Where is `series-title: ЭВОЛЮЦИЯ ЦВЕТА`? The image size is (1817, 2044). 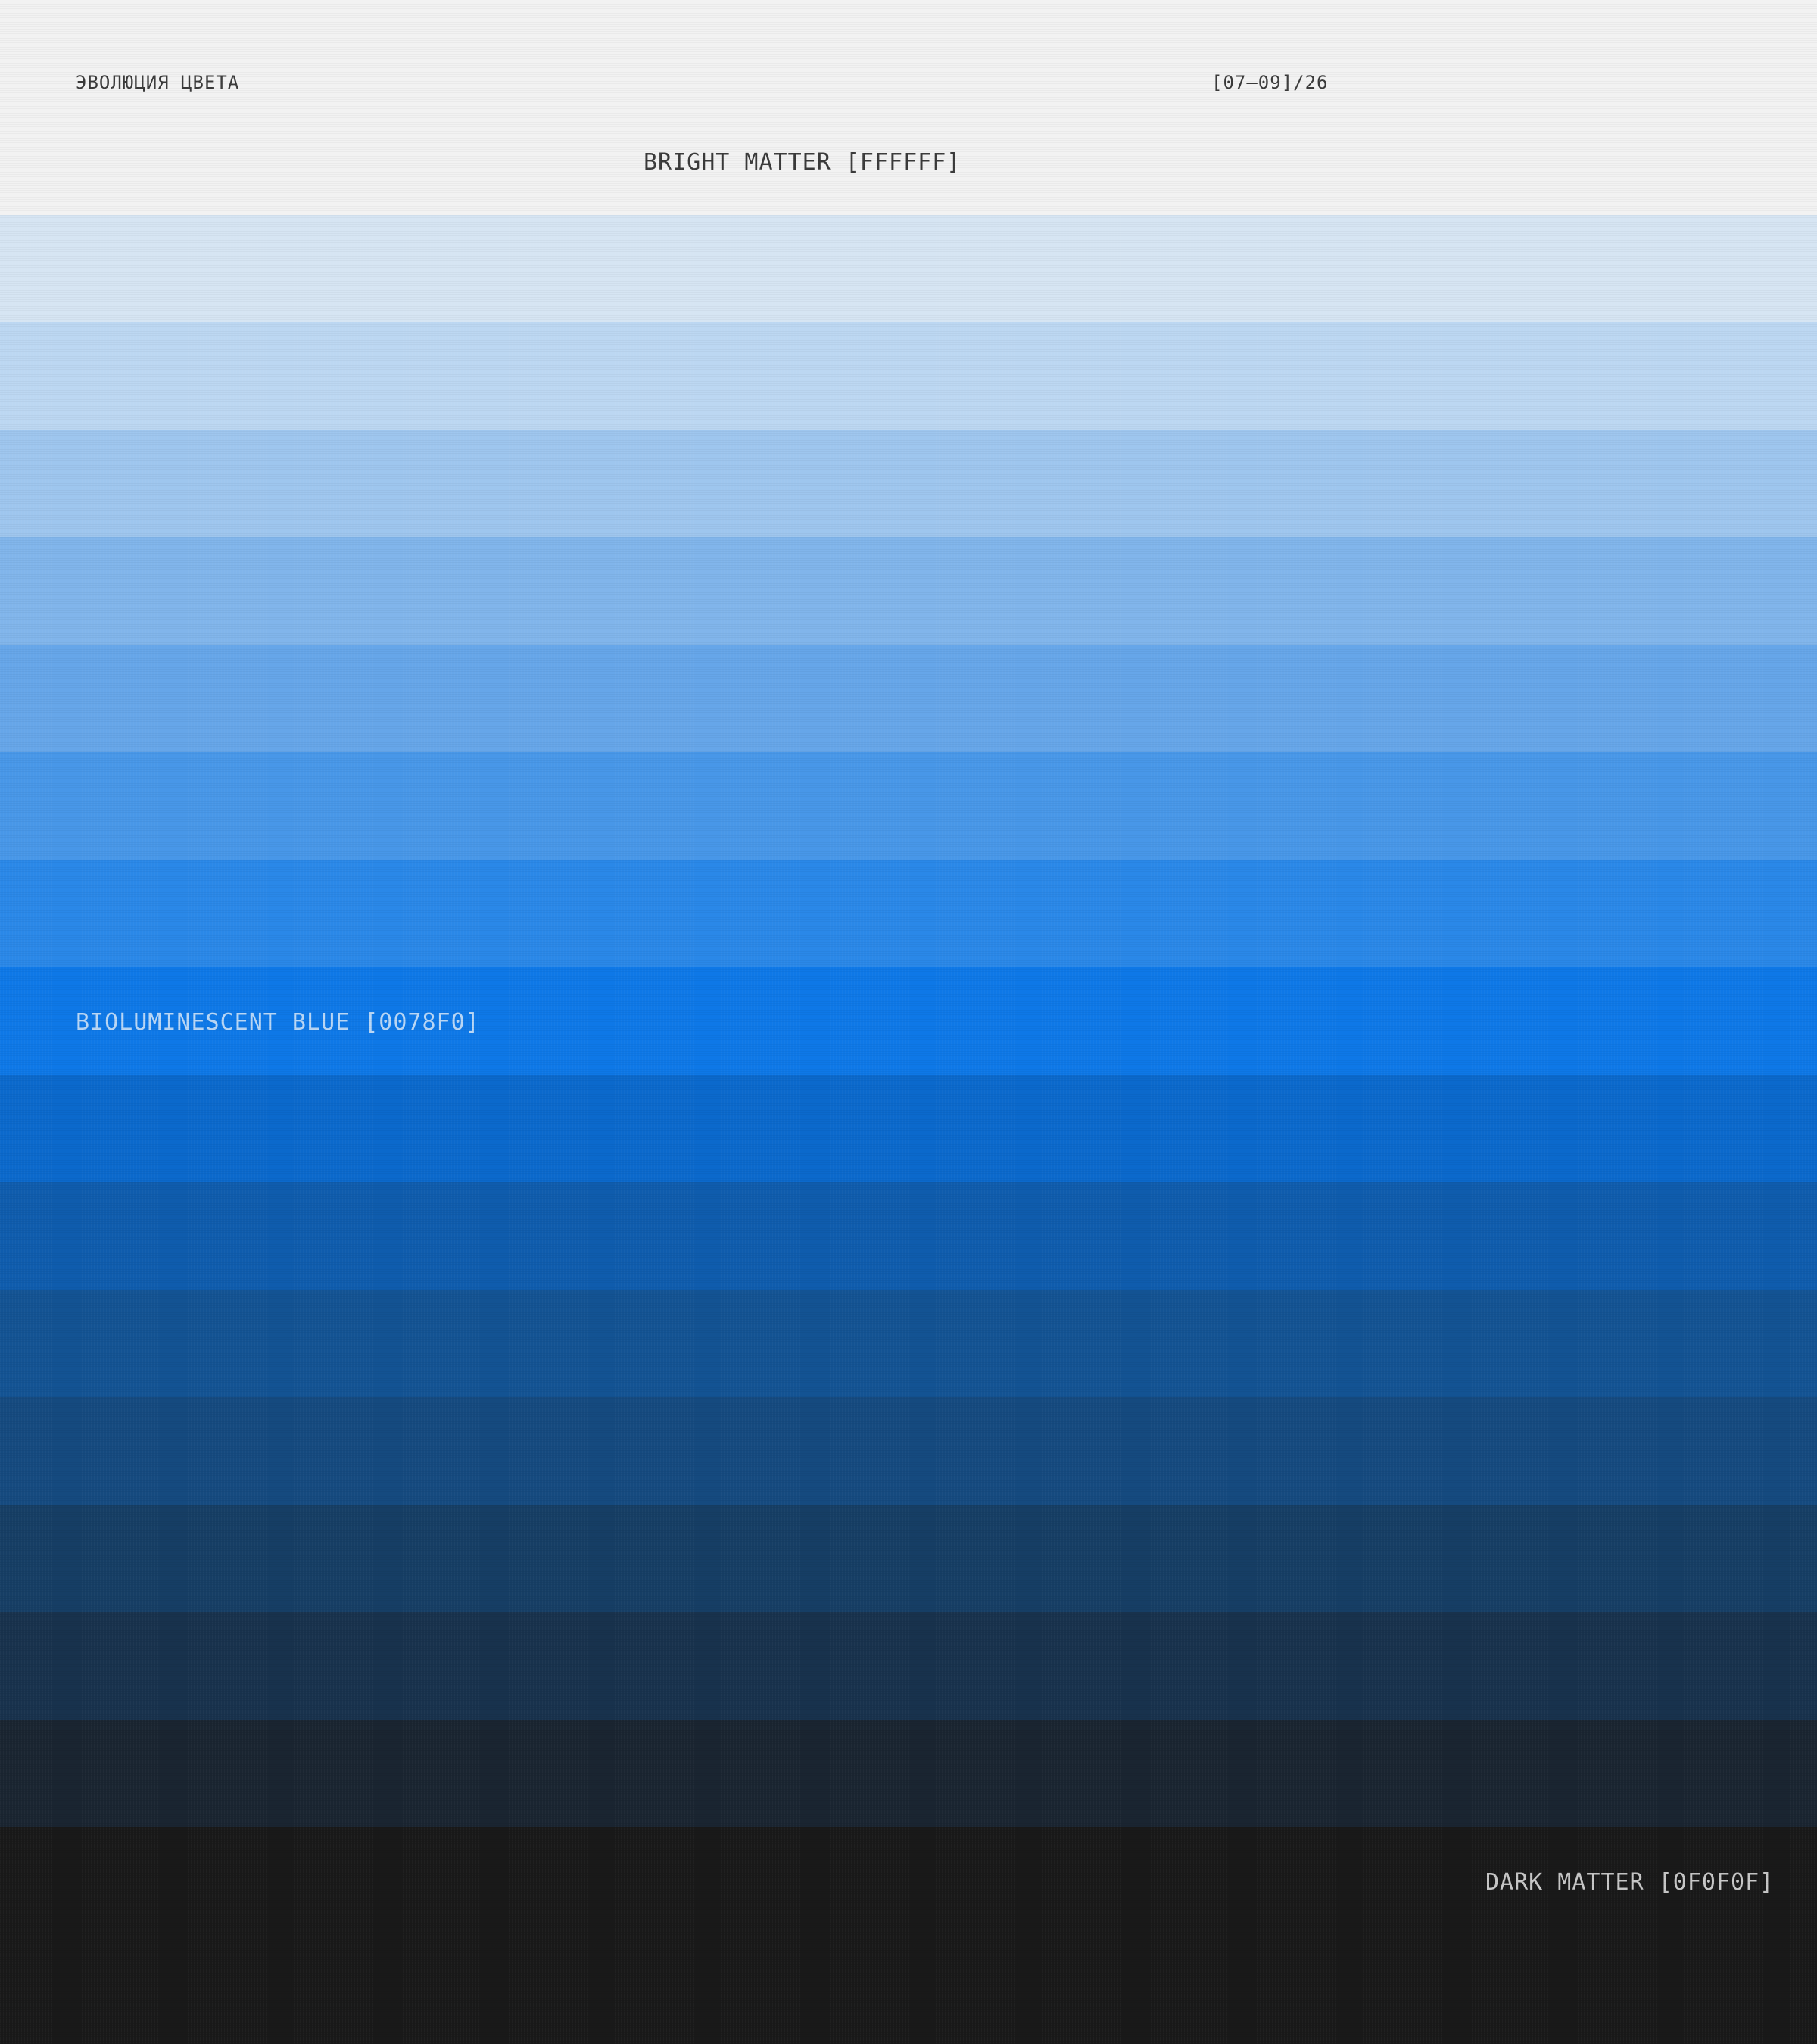 series-title: ЭВОЛЮЦИЯ ЦВЕТА is located at coordinates (158, 82).